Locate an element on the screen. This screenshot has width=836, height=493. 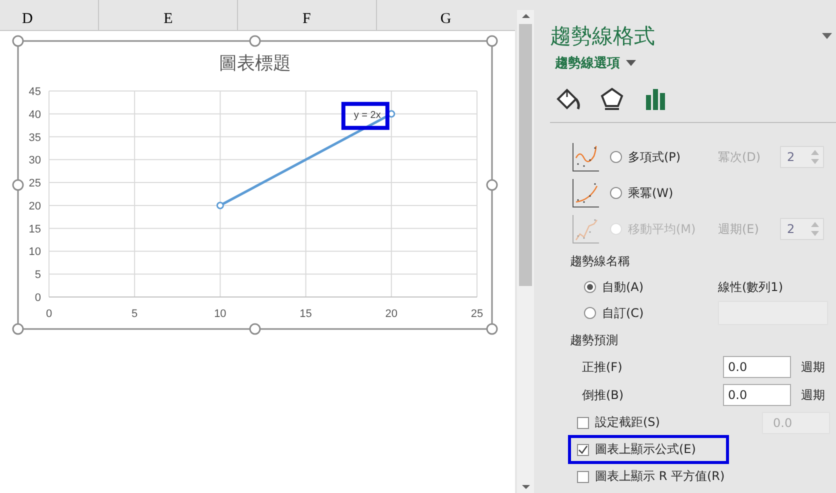
column-header: D is located at coordinates (50, 15).